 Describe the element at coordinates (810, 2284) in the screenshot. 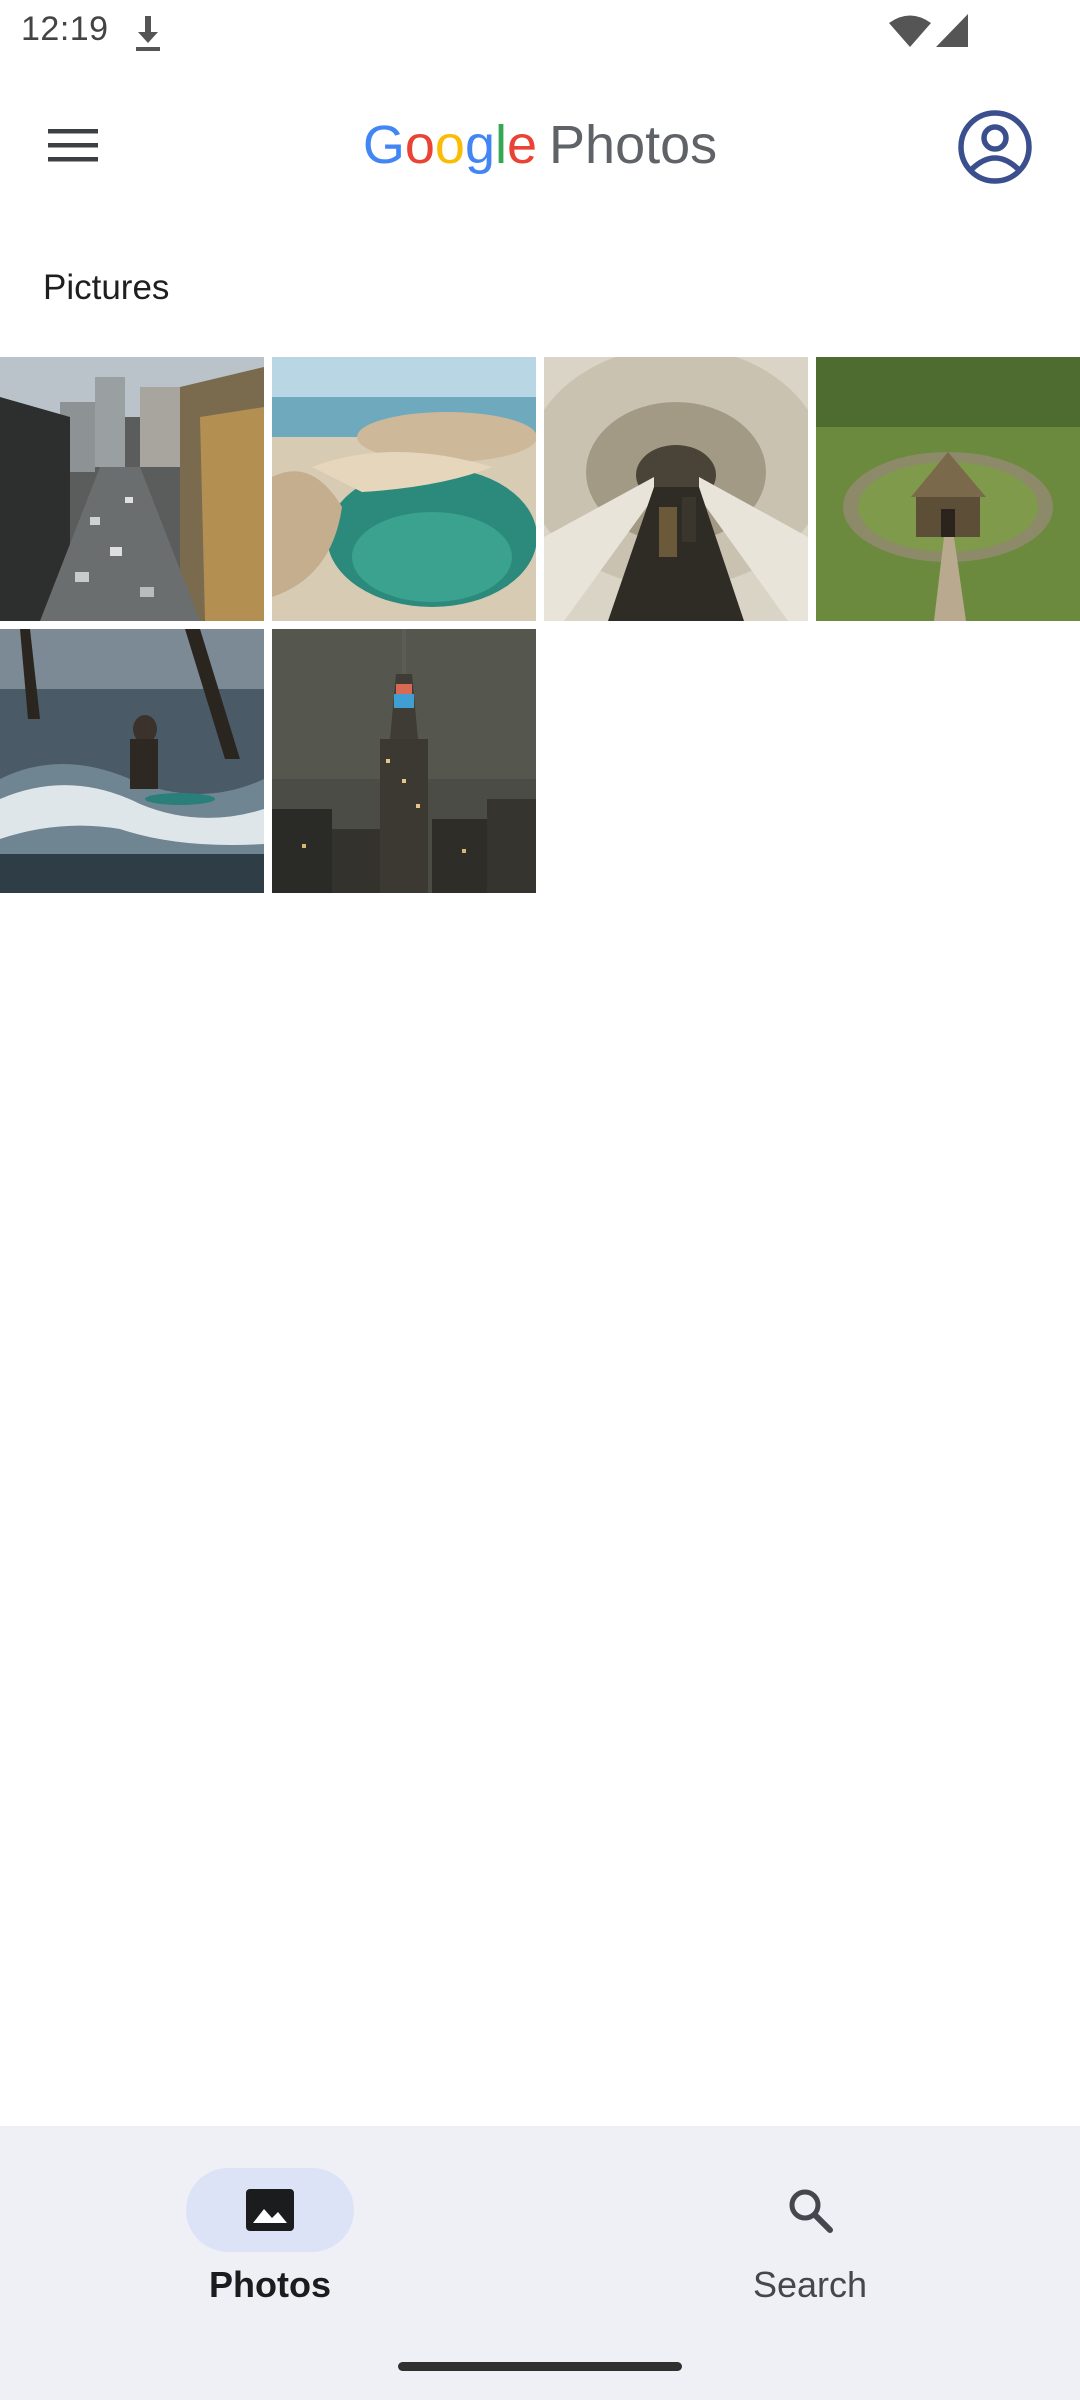

I see `nav-label-search: Search` at that location.